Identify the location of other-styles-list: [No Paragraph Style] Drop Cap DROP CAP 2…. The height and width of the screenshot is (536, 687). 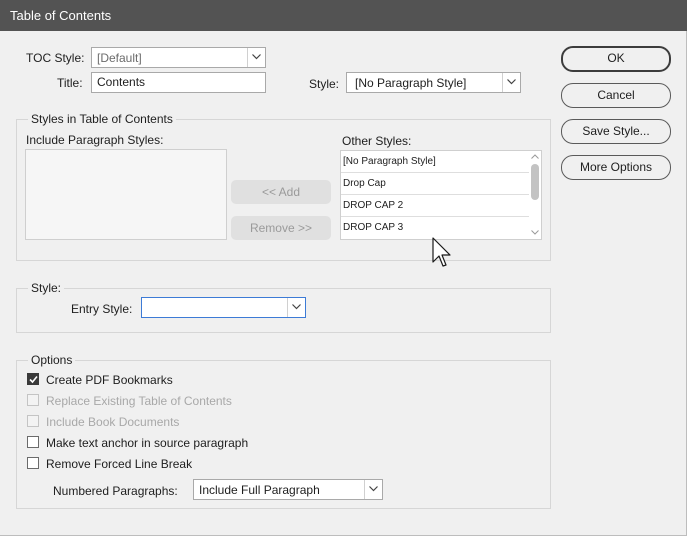
(441, 195).